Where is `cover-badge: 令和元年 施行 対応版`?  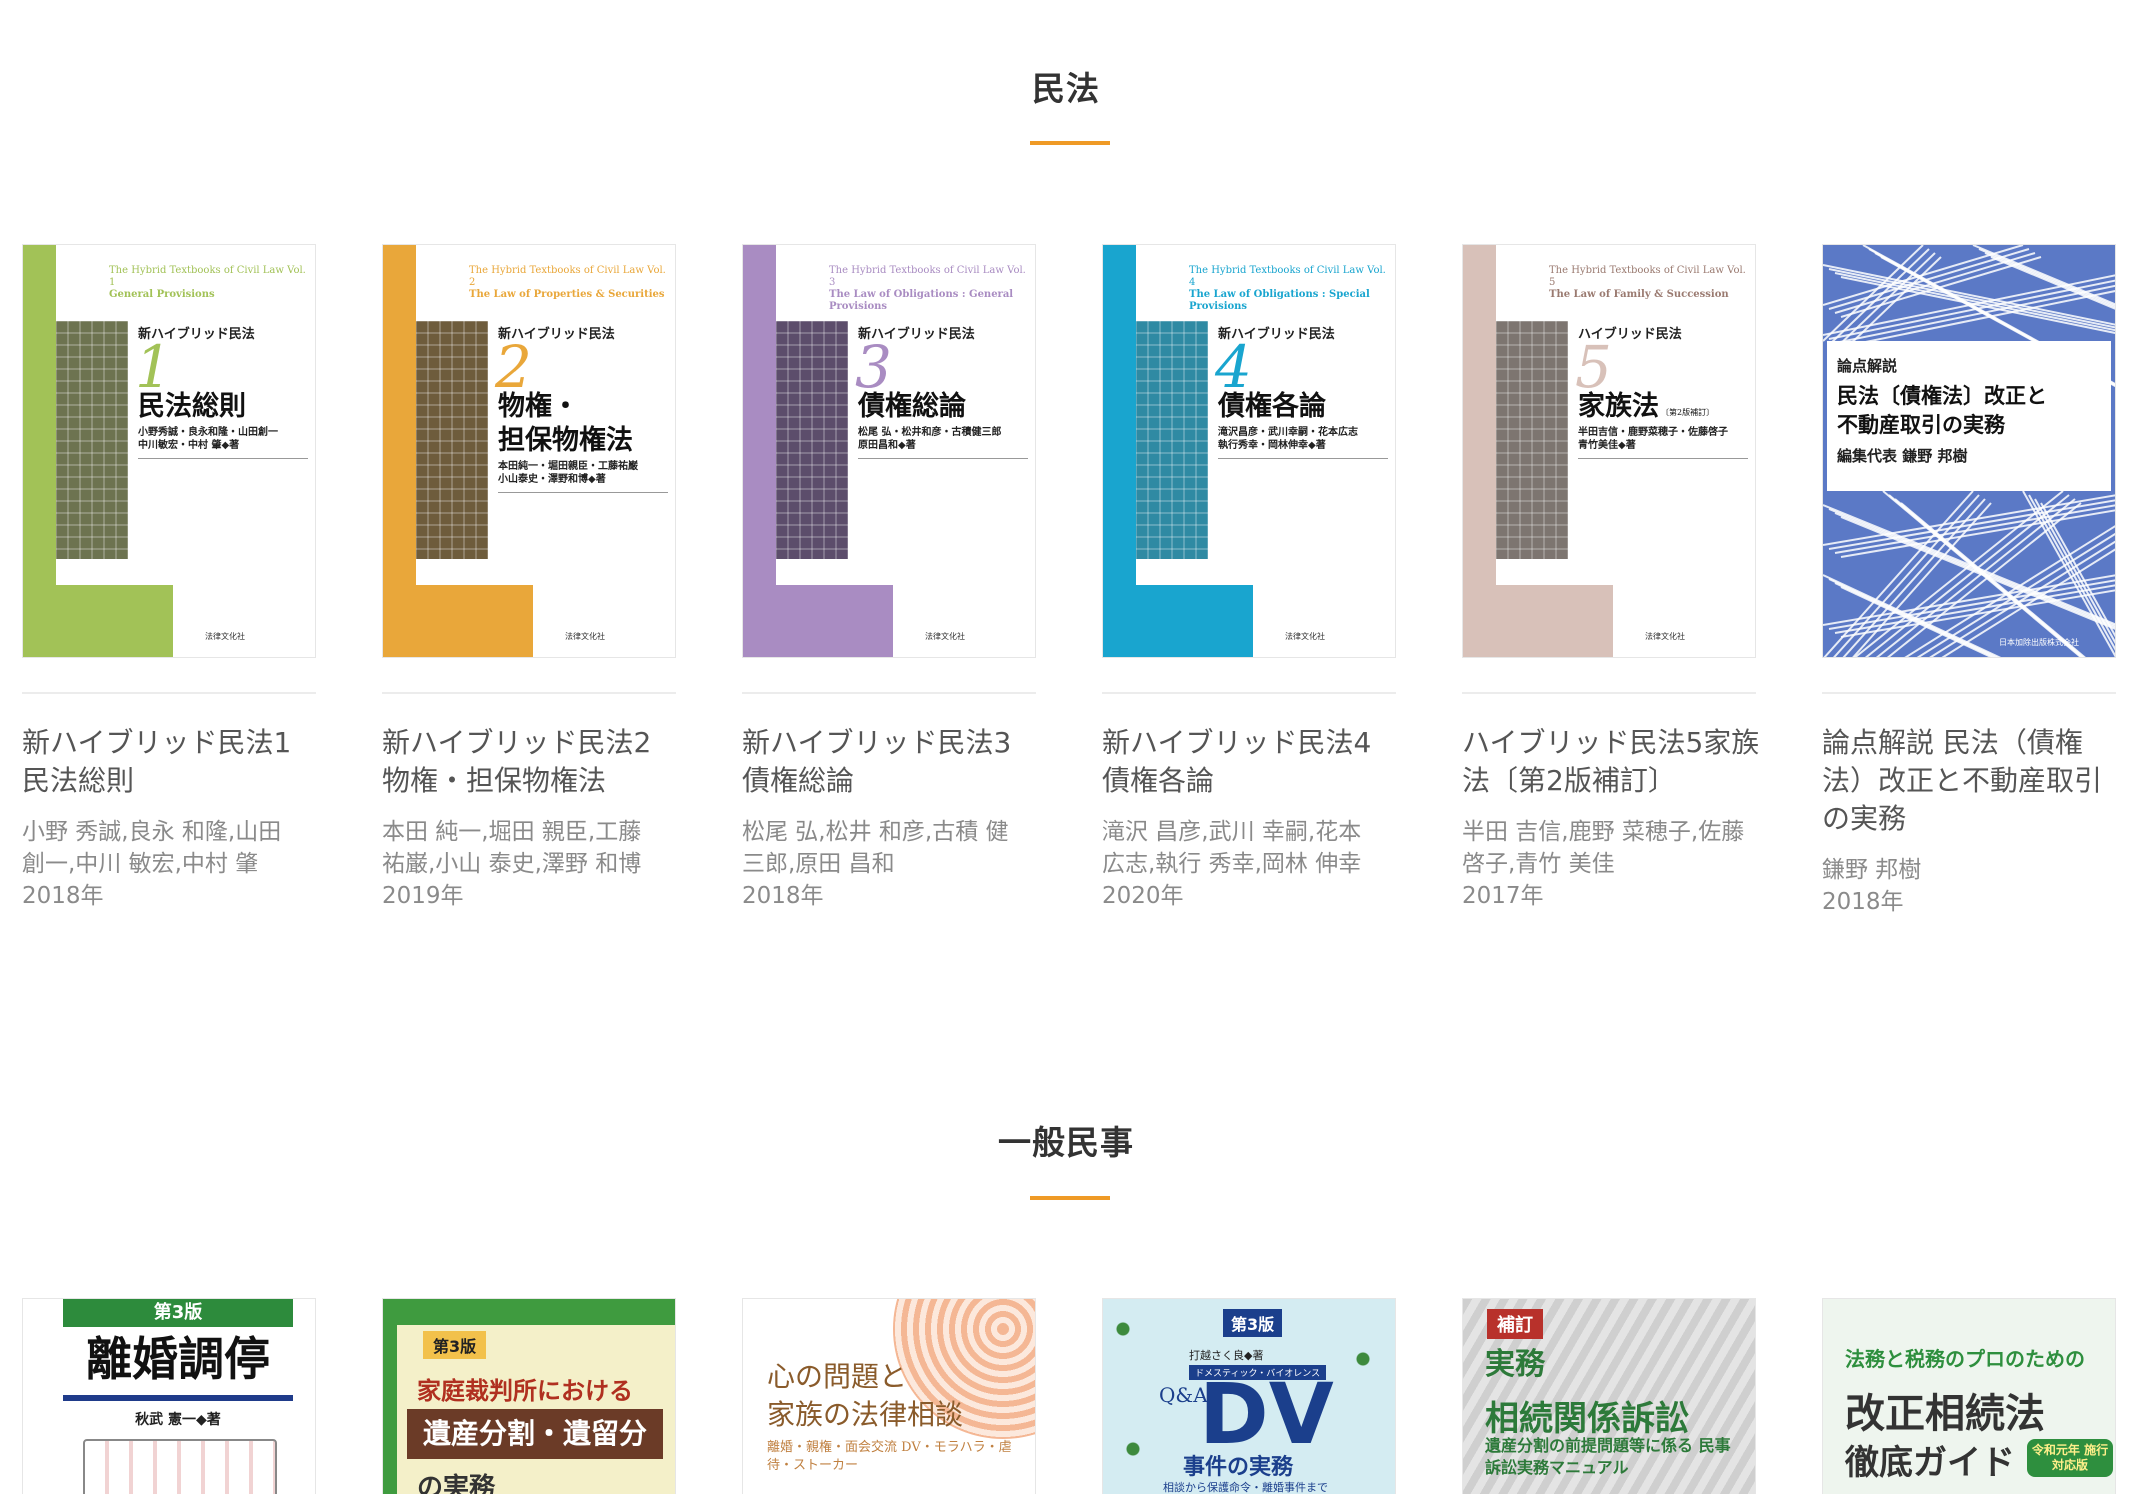 cover-badge: 令和元年 施行 対応版 is located at coordinates (2070, 1458).